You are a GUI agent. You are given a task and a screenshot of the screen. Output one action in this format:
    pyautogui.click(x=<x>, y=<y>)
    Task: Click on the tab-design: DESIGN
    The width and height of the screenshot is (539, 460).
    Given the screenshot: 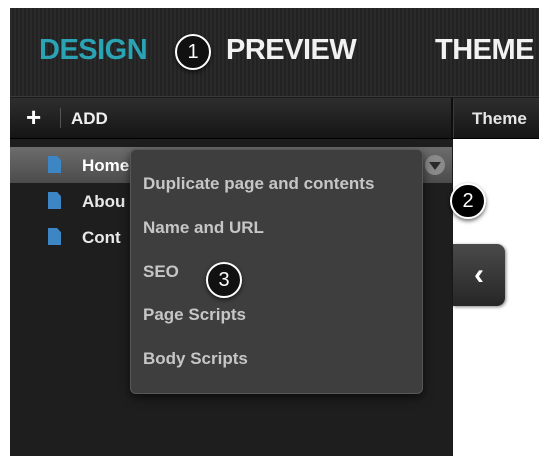 What is the action you would take?
    pyautogui.click(x=93, y=50)
    